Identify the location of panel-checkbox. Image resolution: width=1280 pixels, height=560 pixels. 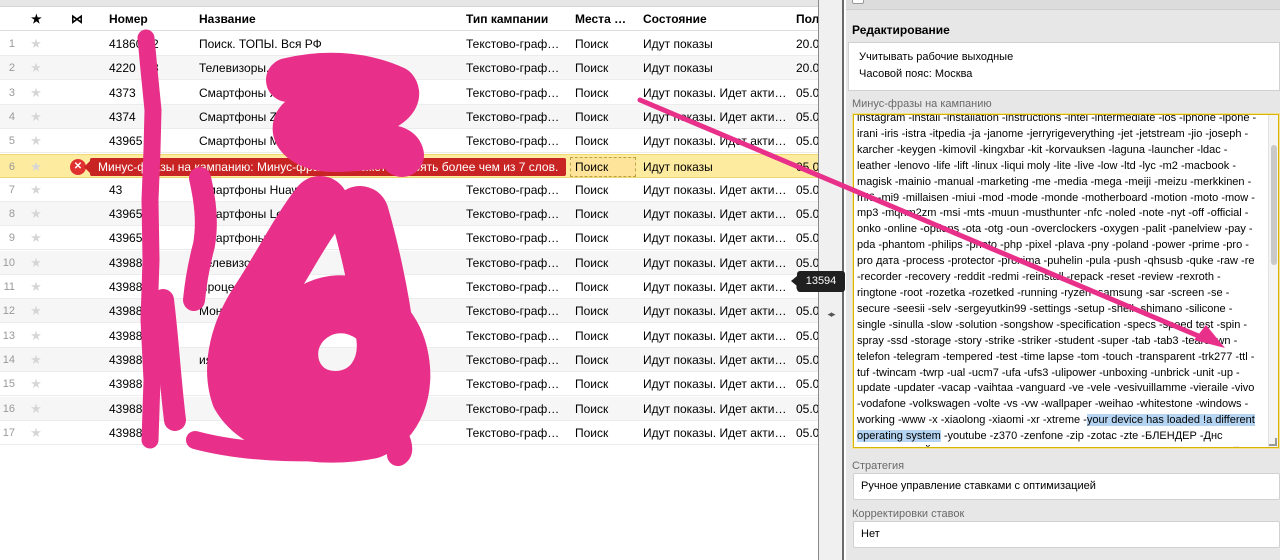
(858, 2).